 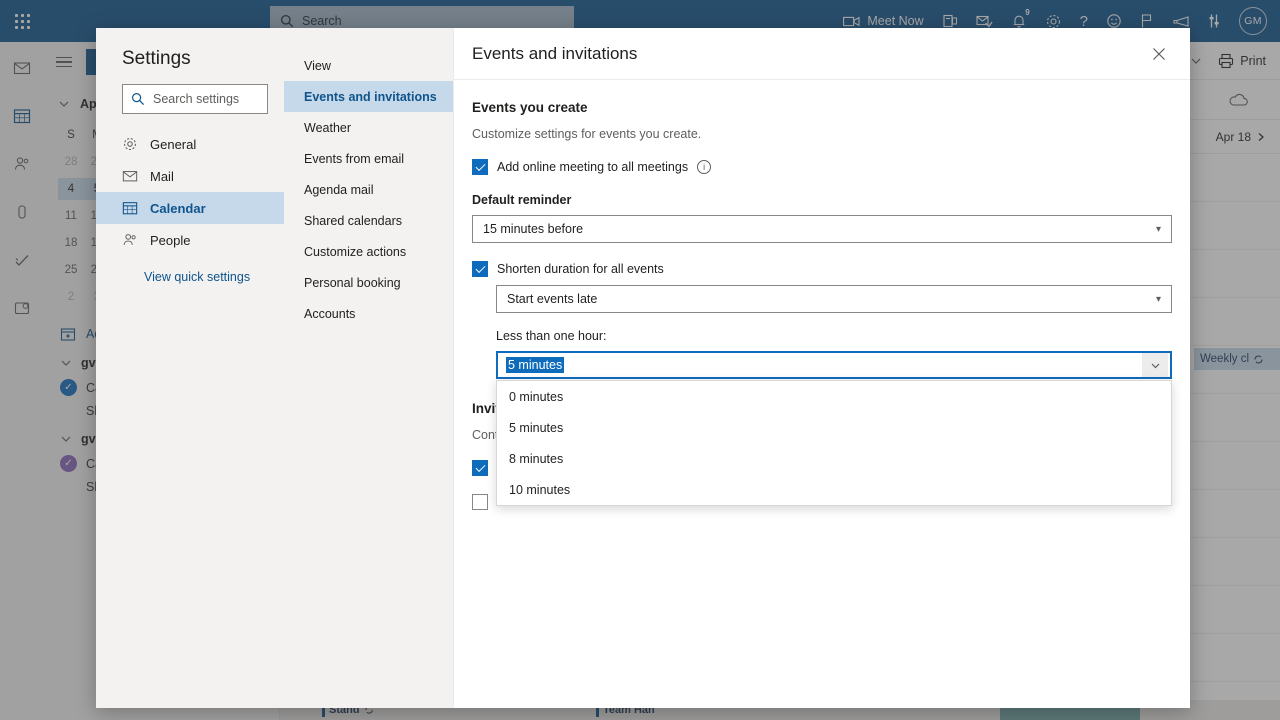 What do you see at coordinates (834, 458) in the screenshot?
I see `dropdown-option: 8 minutes` at bounding box center [834, 458].